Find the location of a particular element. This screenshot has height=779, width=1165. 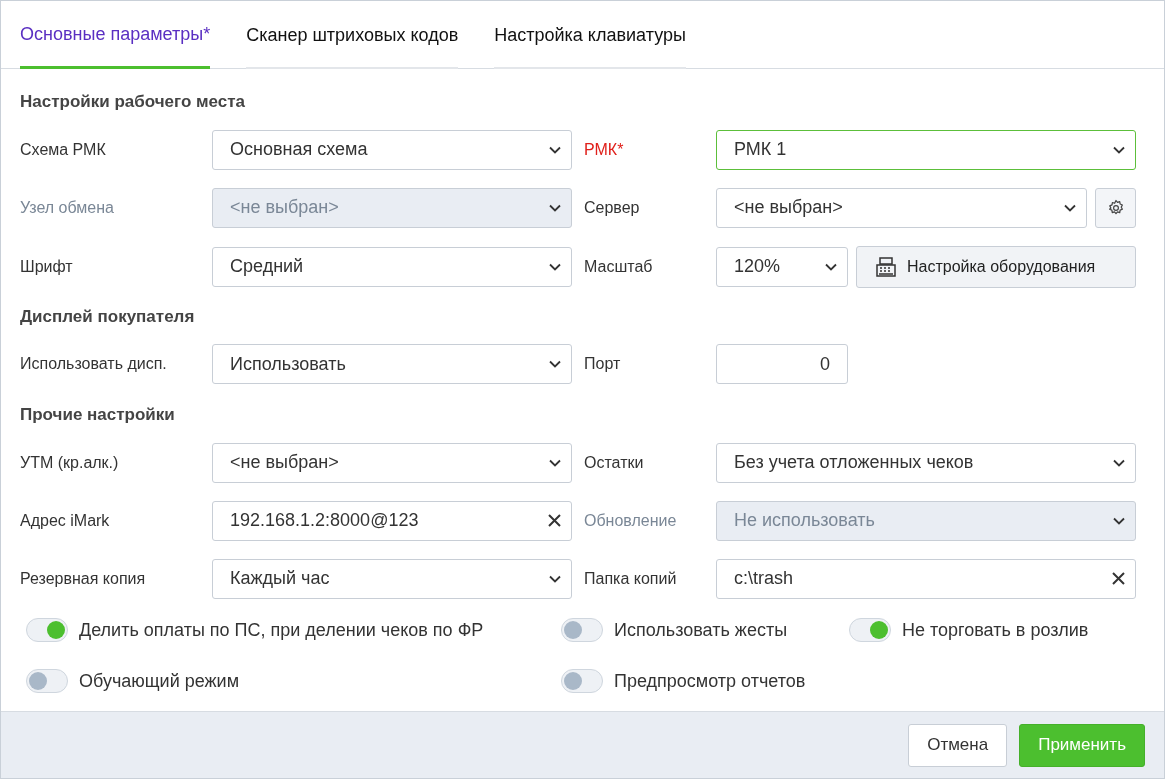

settings-icon is located at coordinates (1115, 207).